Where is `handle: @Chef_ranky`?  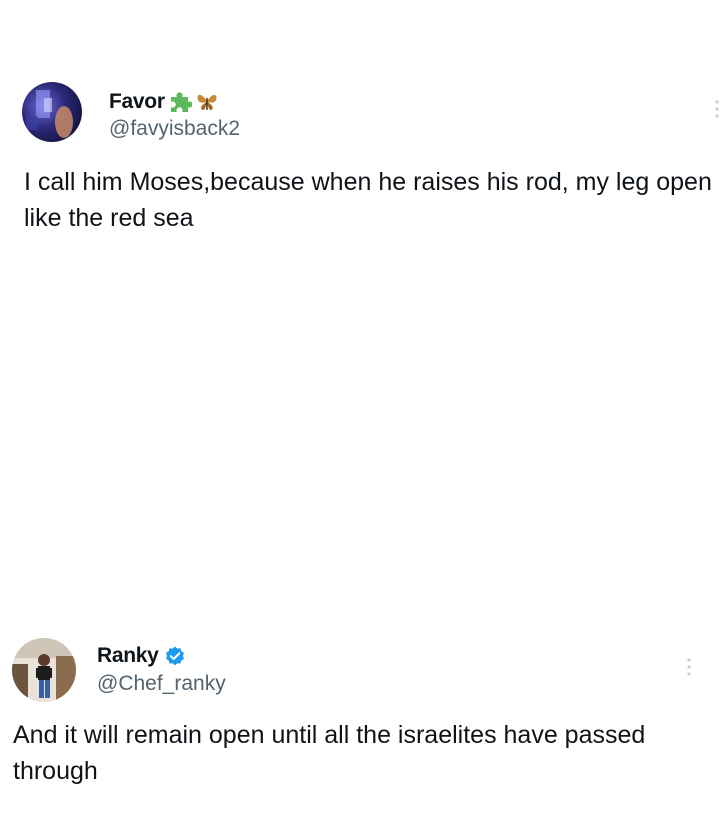
handle: @Chef_ranky is located at coordinates (161, 684).